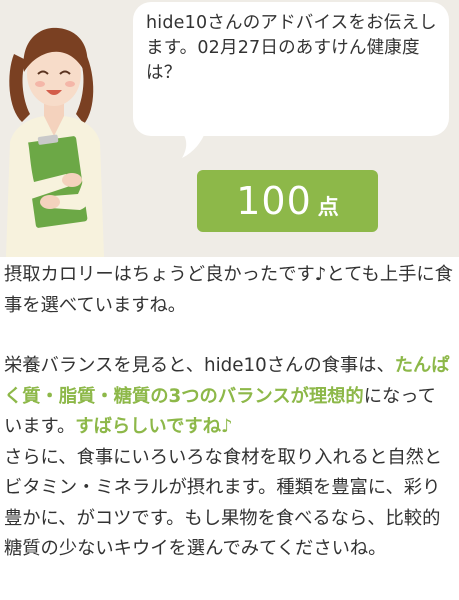 The width and height of the screenshot is (459, 600). What do you see at coordinates (328, 207) in the screenshot?
I see `score-unit: 点` at bounding box center [328, 207].